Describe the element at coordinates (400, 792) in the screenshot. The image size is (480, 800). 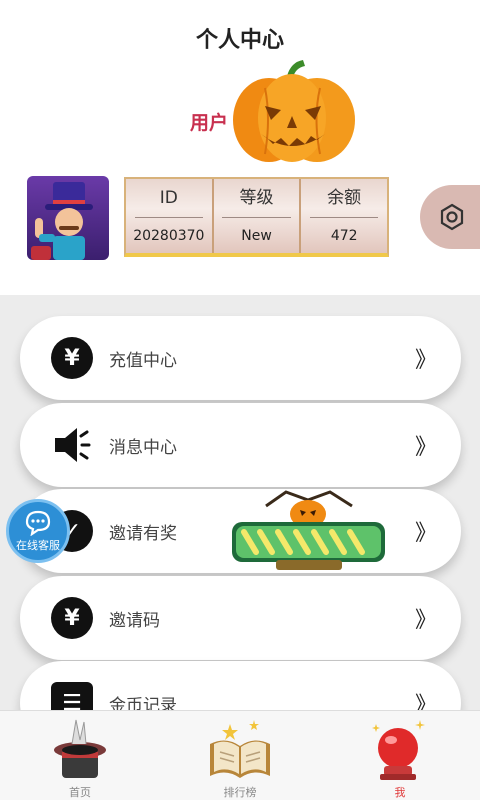
I see `tab-label: 我` at that location.